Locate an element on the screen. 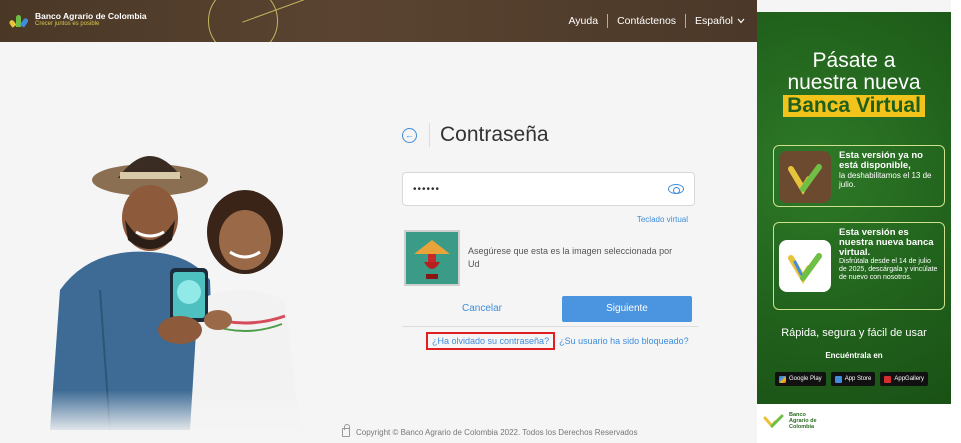  page-title: Contraseña is located at coordinates (489, 135).